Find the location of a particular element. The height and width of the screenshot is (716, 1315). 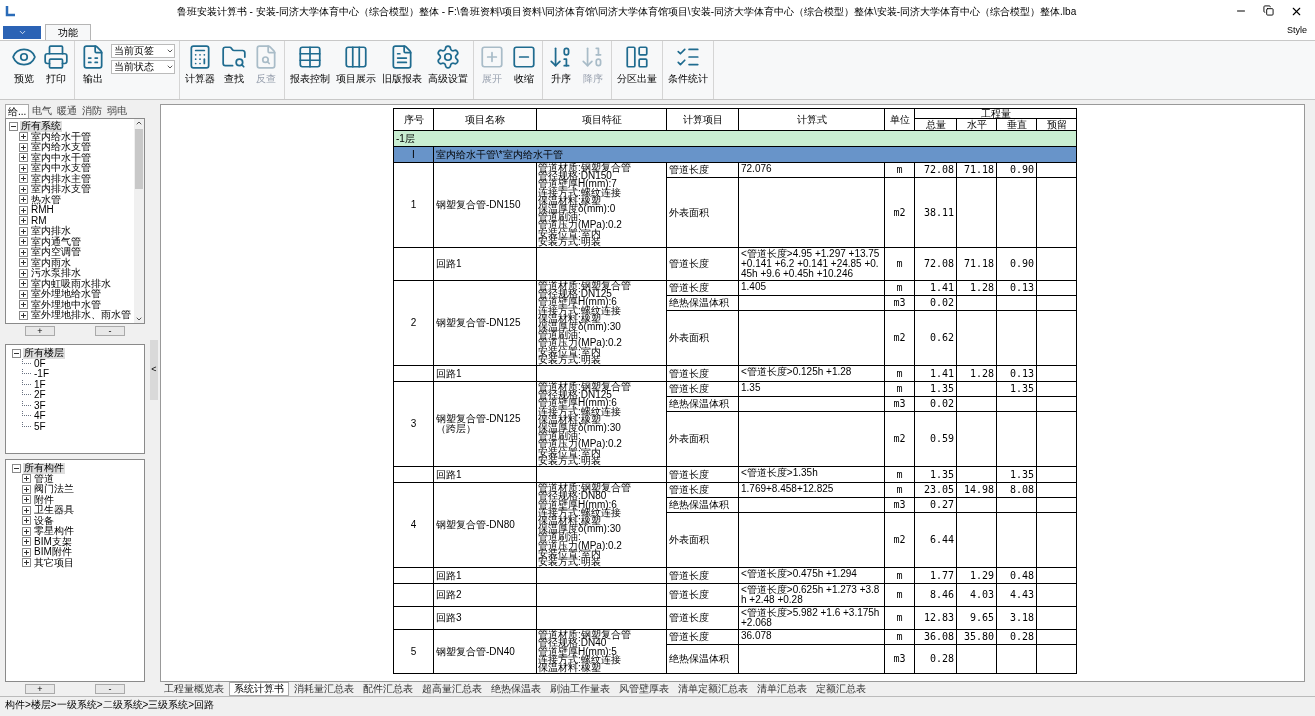

tree-item: BIM支架 is located at coordinates (53, 541).